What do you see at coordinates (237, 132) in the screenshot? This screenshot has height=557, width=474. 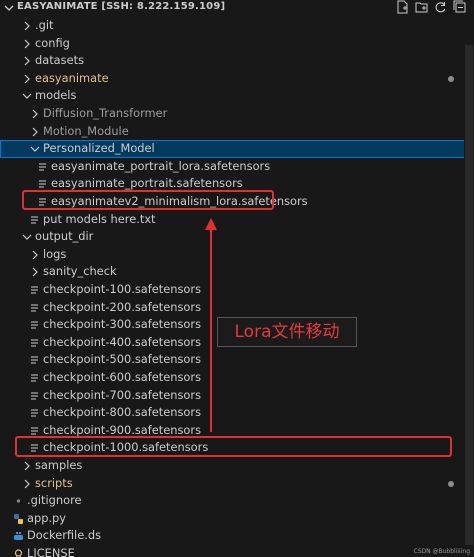 I see `tree-folder: Motion_Module` at bounding box center [237, 132].